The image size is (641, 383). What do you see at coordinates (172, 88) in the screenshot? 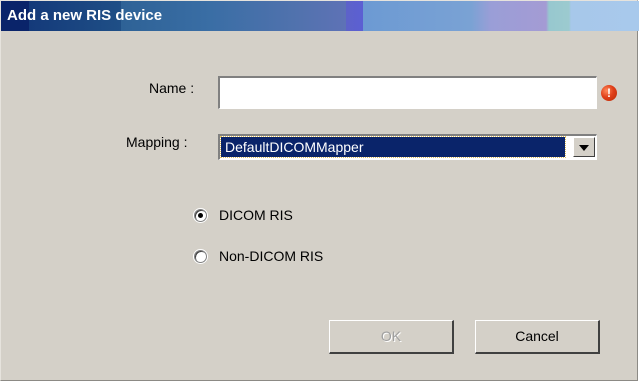
I see `name-label: Name :` at bounding box center [172, 88].